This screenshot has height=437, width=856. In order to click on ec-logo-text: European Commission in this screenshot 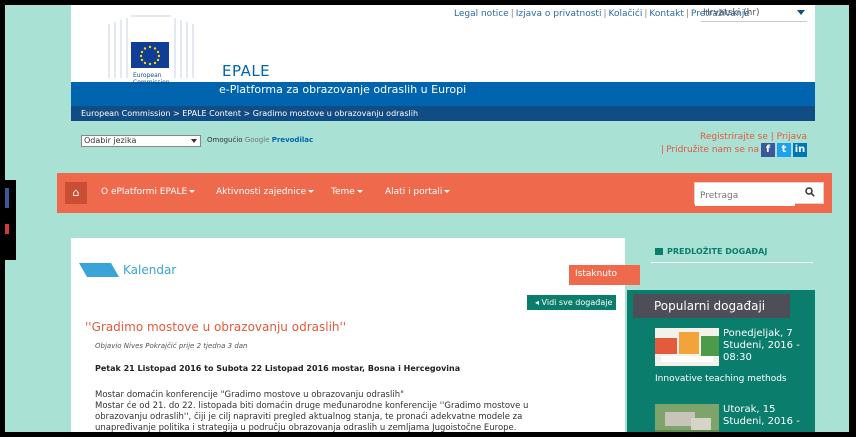, I will do `click(151, 79)`.